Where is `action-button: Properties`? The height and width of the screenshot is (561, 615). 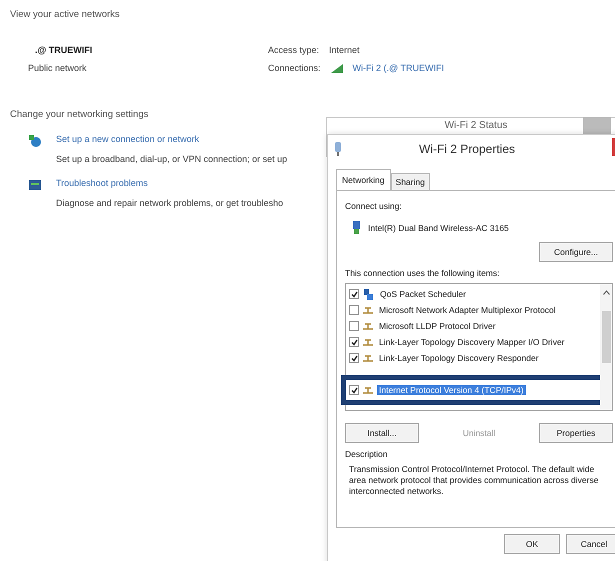 action-button: Properties is located at coordinates (576, 433).